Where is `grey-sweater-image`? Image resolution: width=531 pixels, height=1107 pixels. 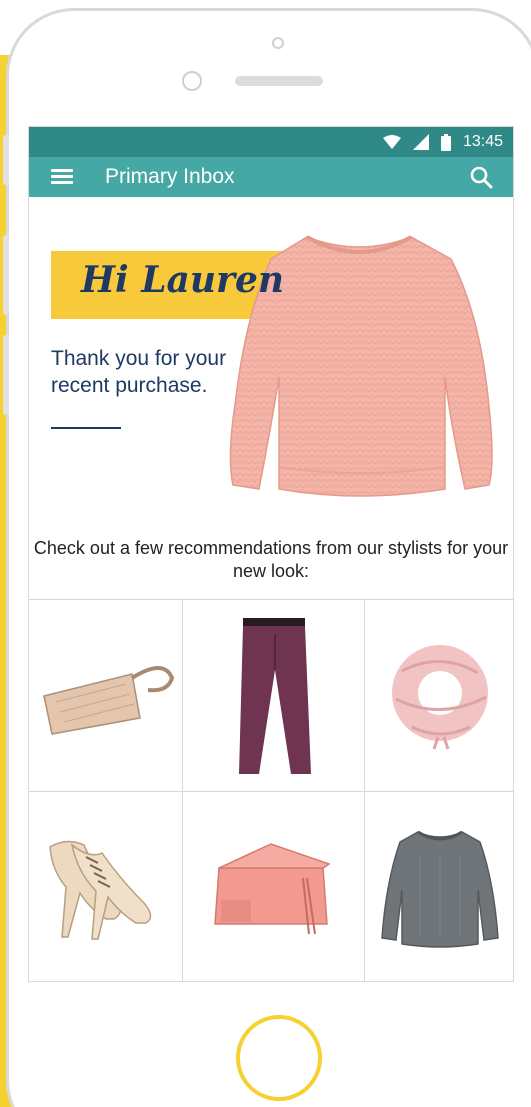
grey-sweater-image is located at coordinates (440, 889).